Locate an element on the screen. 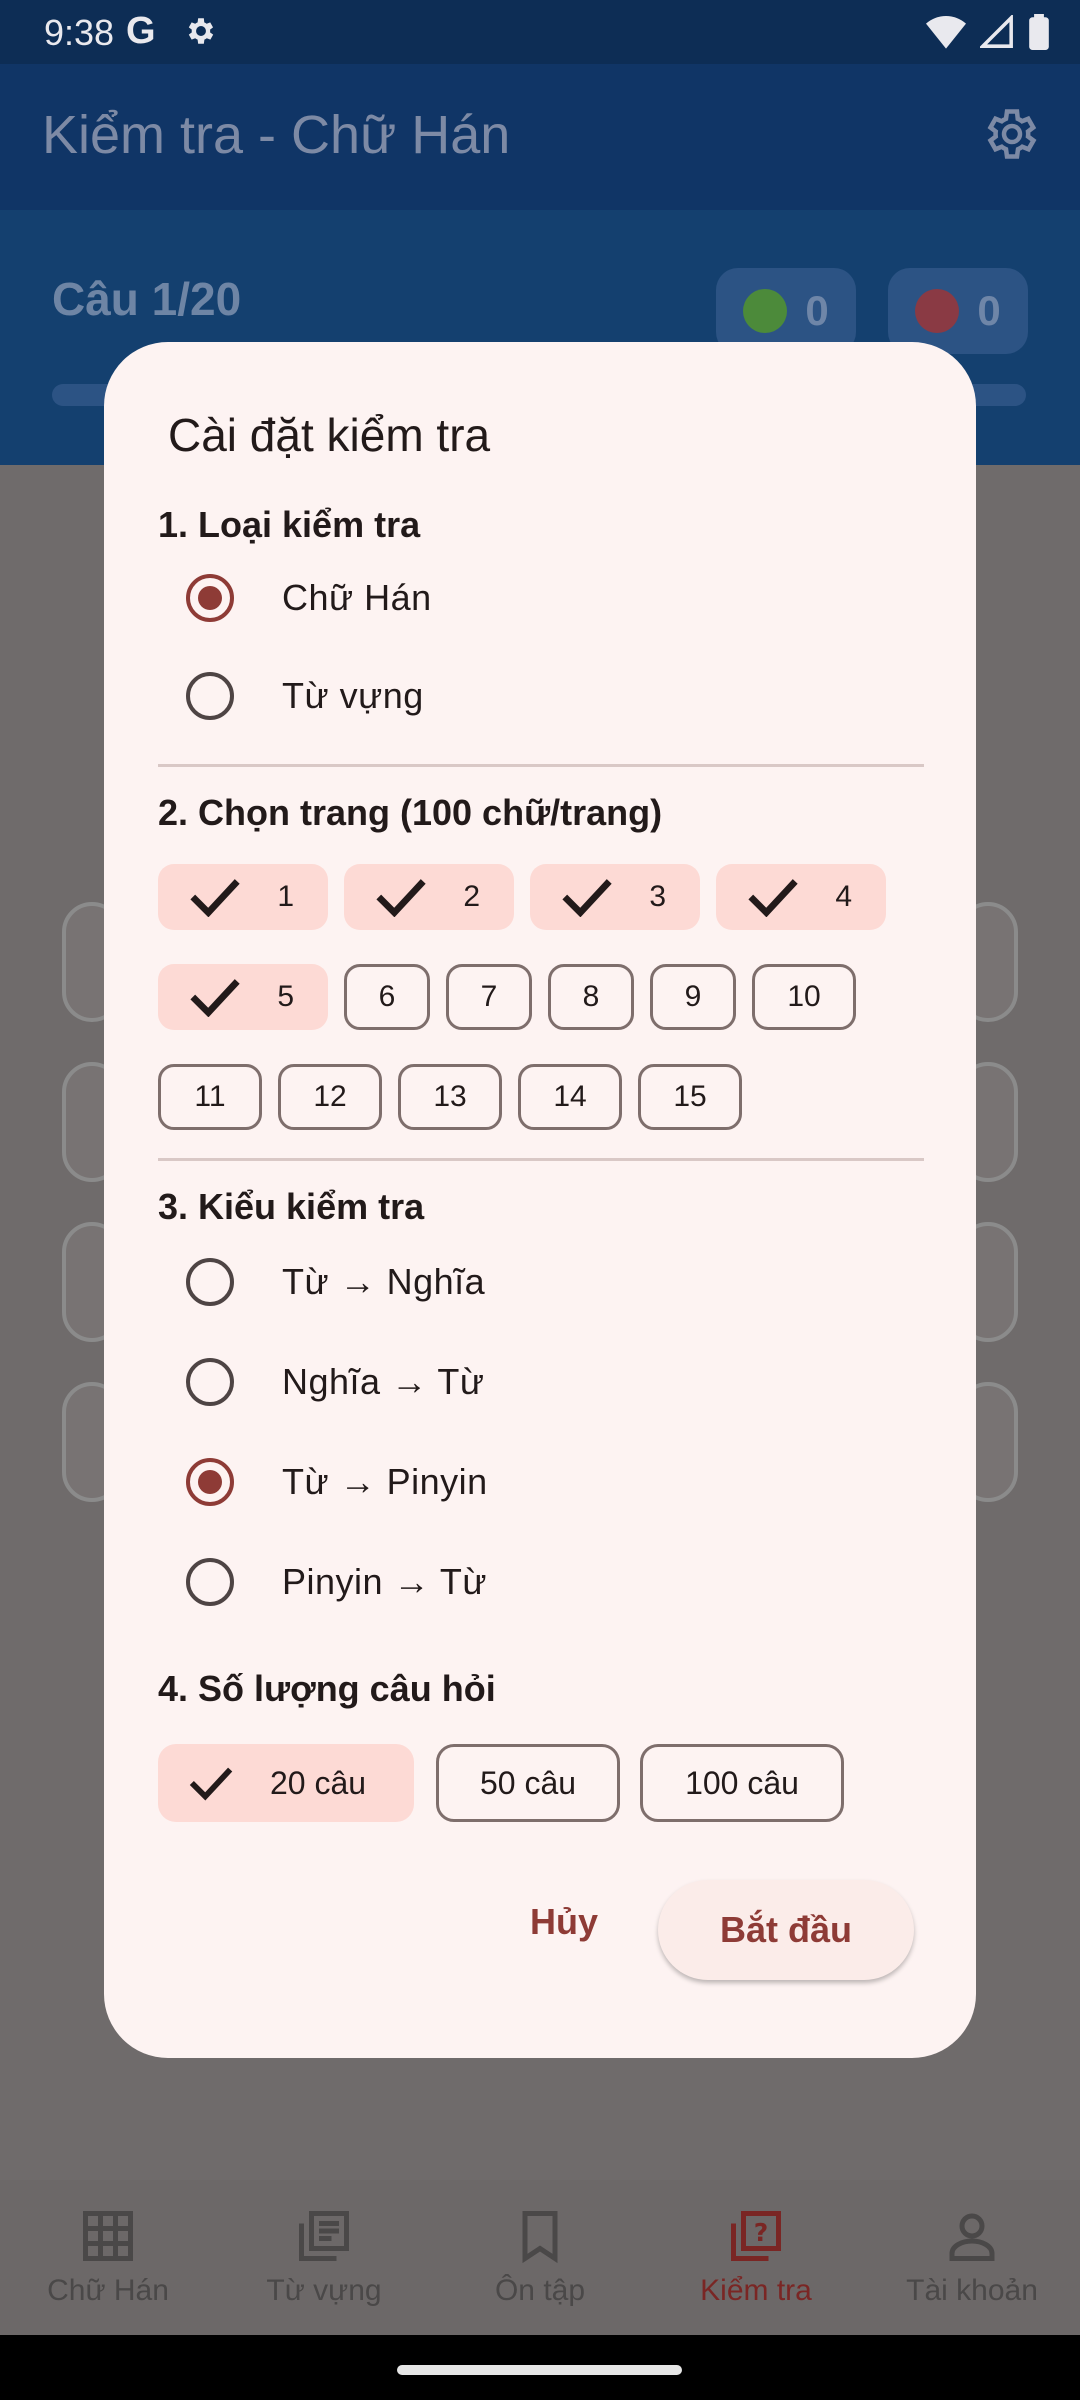  nav-label: Ôn tập is located at coordinates (540, 2290).